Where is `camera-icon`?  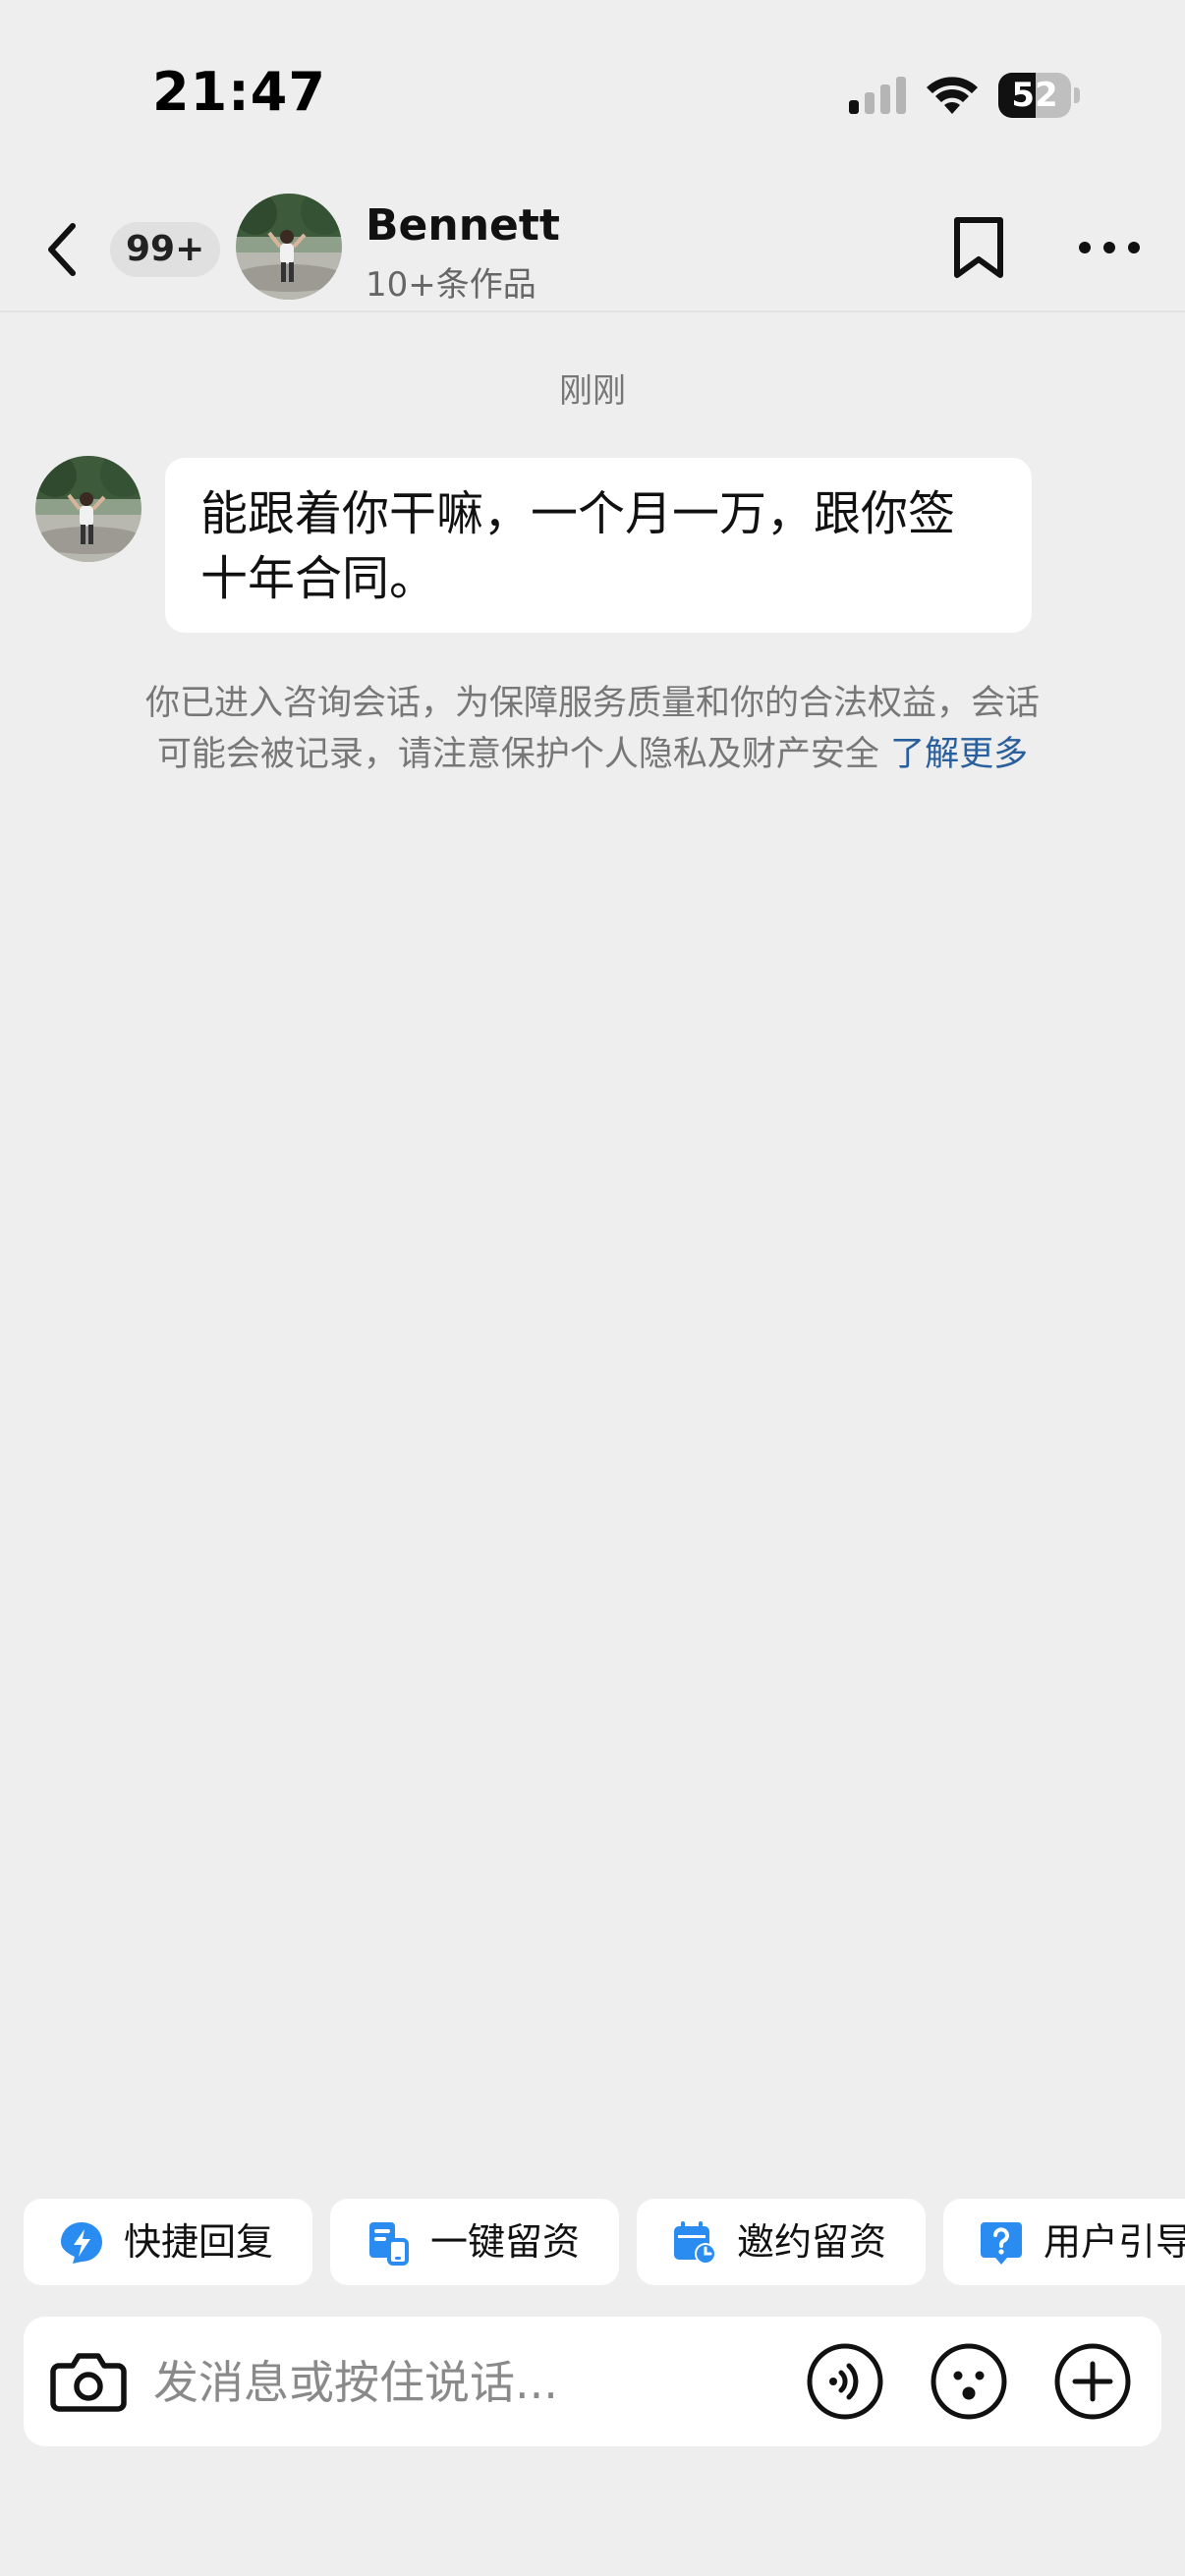 camera-icon is located at coordinates (89, 2381).